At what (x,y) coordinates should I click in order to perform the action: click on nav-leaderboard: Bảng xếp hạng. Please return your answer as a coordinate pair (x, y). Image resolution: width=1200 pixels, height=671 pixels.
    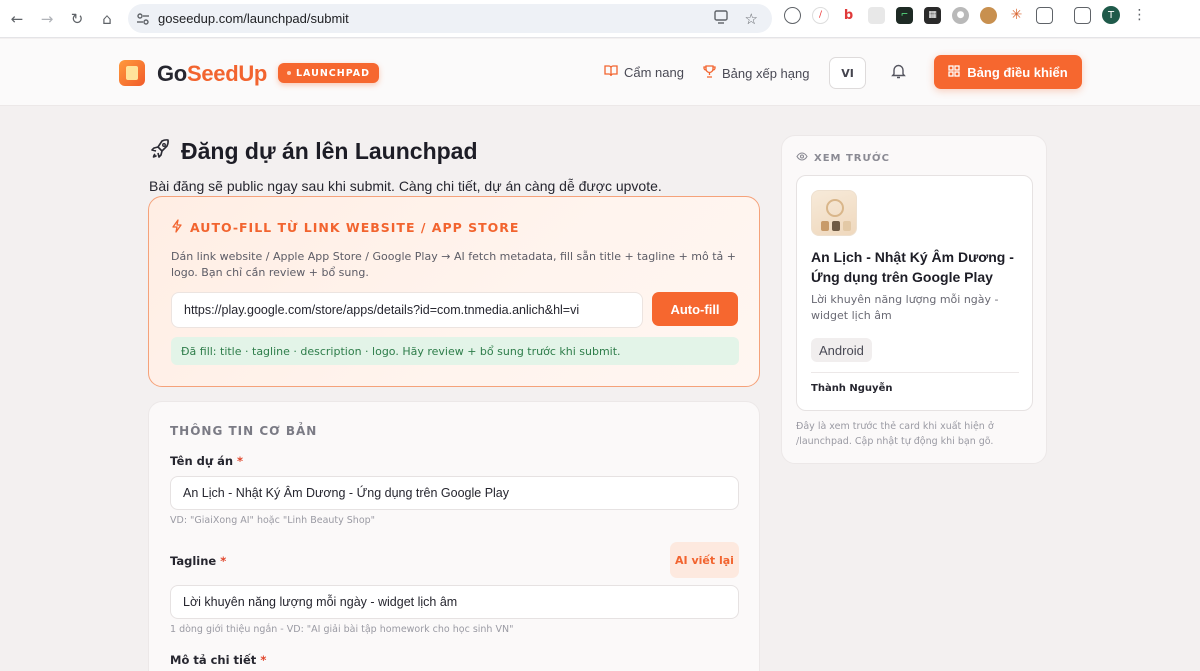
    Looking at the image, I should click on (756, 73).